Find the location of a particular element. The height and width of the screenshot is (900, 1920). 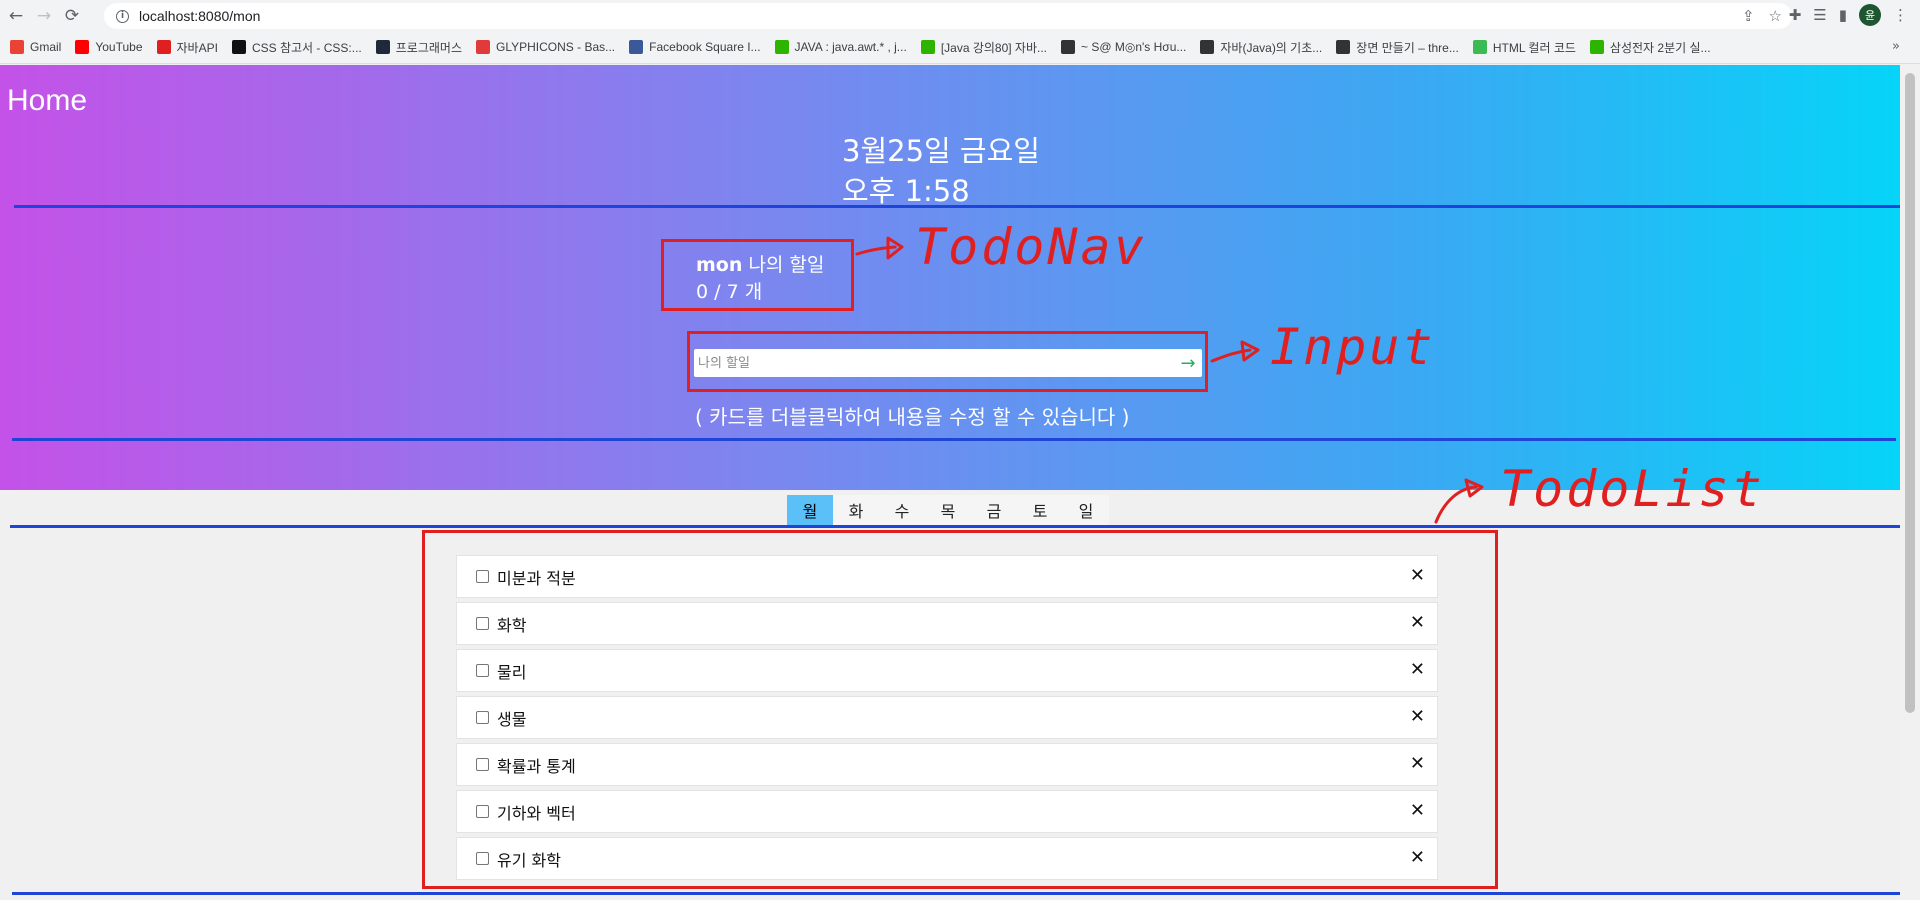

day-tab: 목 is located at coordinates (948, 510).